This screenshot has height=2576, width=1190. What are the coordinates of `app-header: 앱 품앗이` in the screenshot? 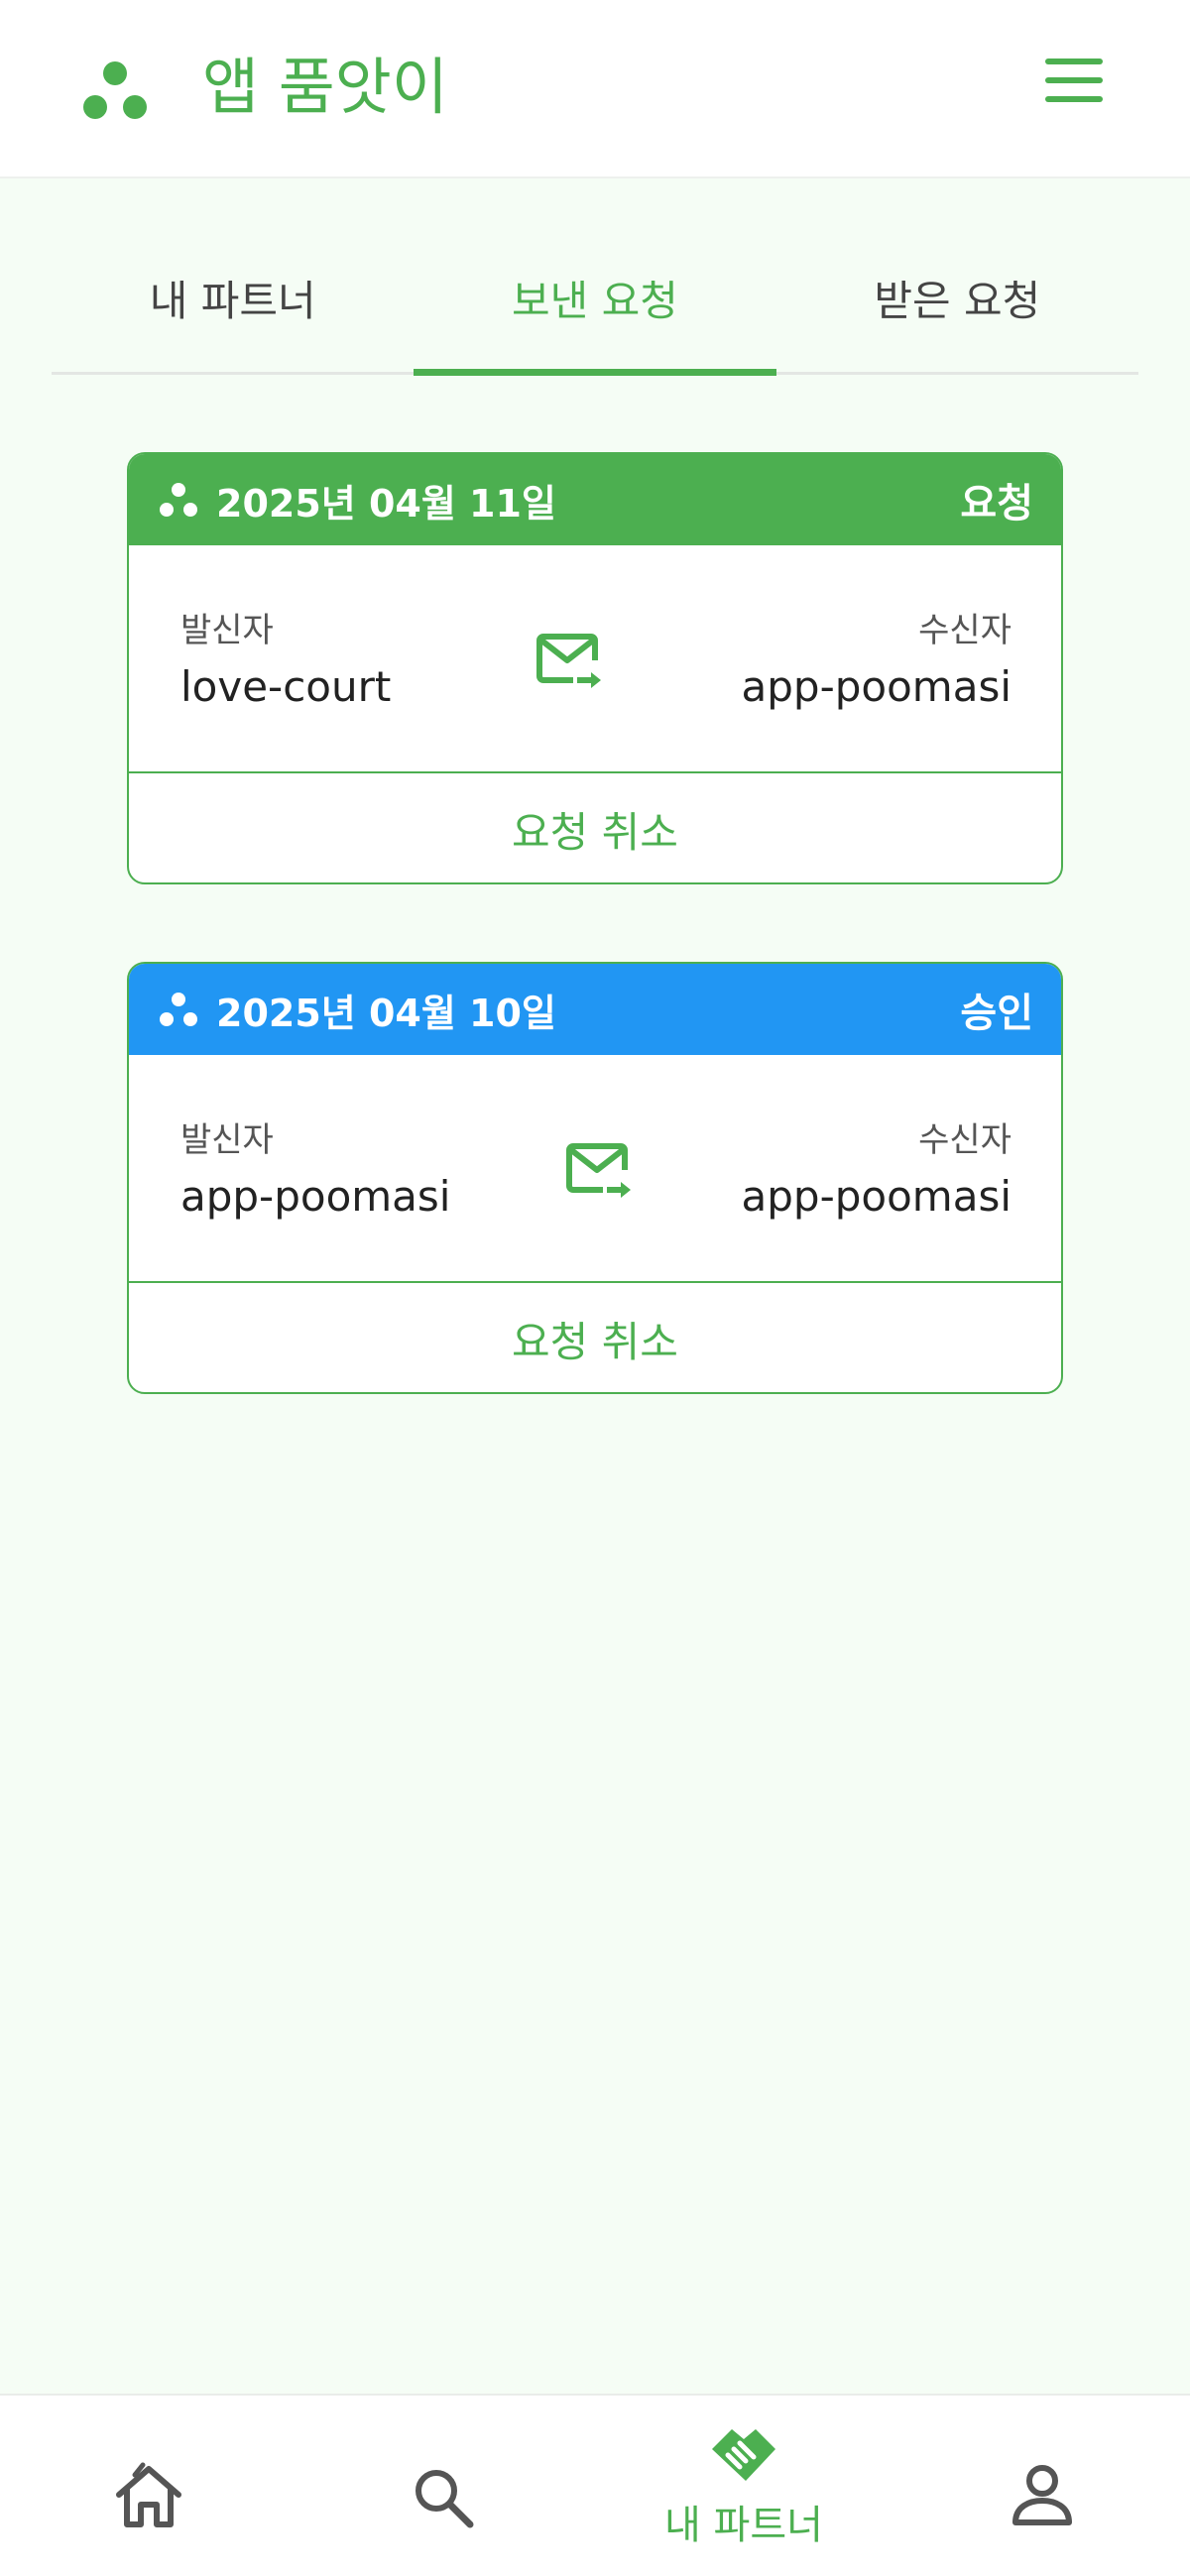 It's located at (595, 89).